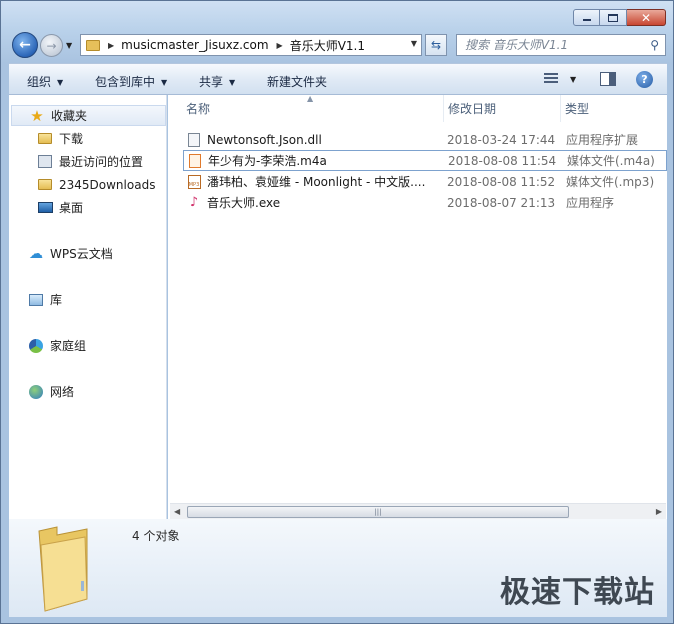  I want to click on file-date: 2018-03-24 17:44, so click(501, 139).